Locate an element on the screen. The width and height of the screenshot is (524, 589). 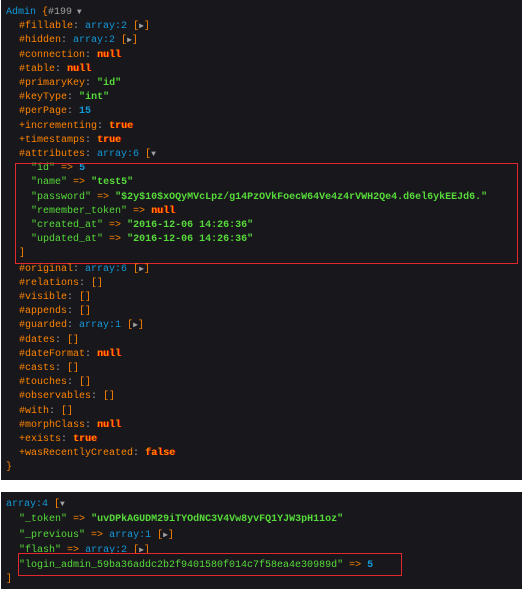
property-key: primaryKey is located at coordinates (55, 83).